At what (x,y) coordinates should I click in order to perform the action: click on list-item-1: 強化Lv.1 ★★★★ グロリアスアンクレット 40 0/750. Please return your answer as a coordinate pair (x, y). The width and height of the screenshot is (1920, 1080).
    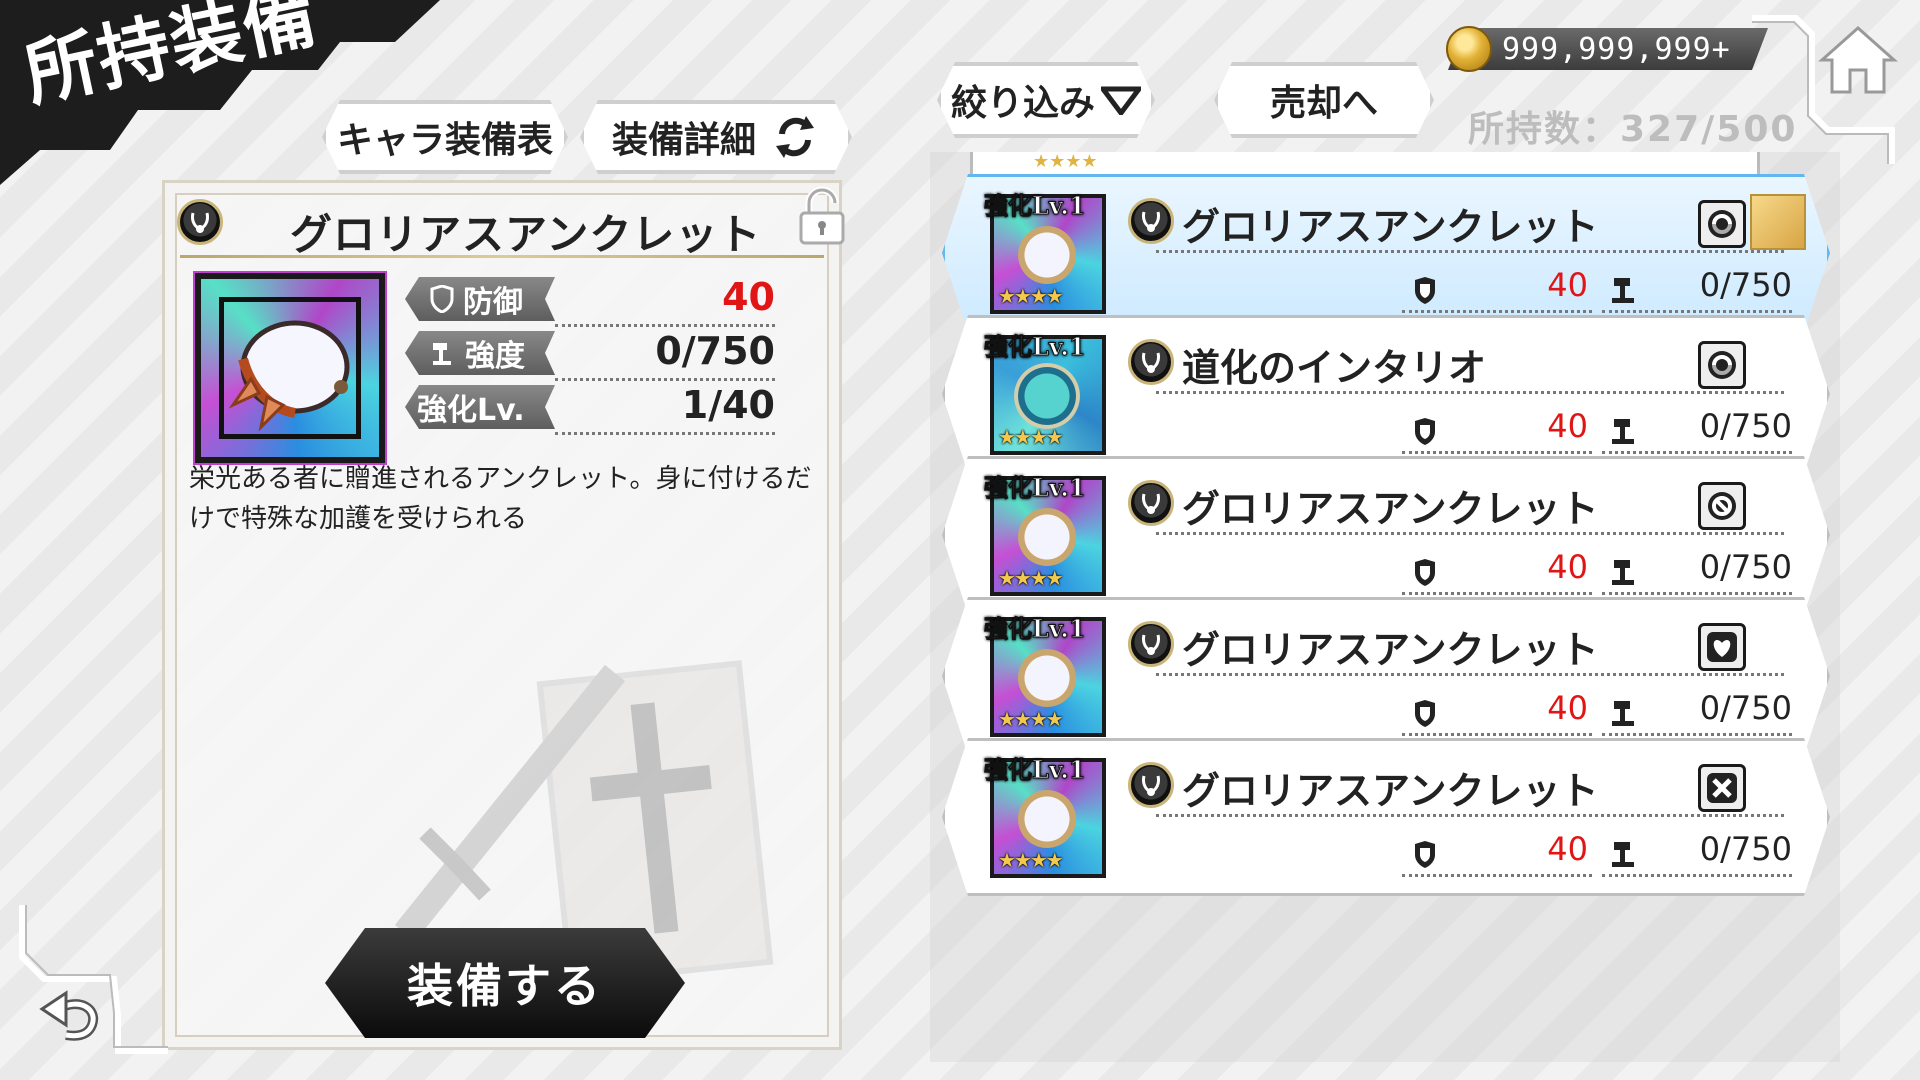
    Looking at the image, I should click on (1386, 253).